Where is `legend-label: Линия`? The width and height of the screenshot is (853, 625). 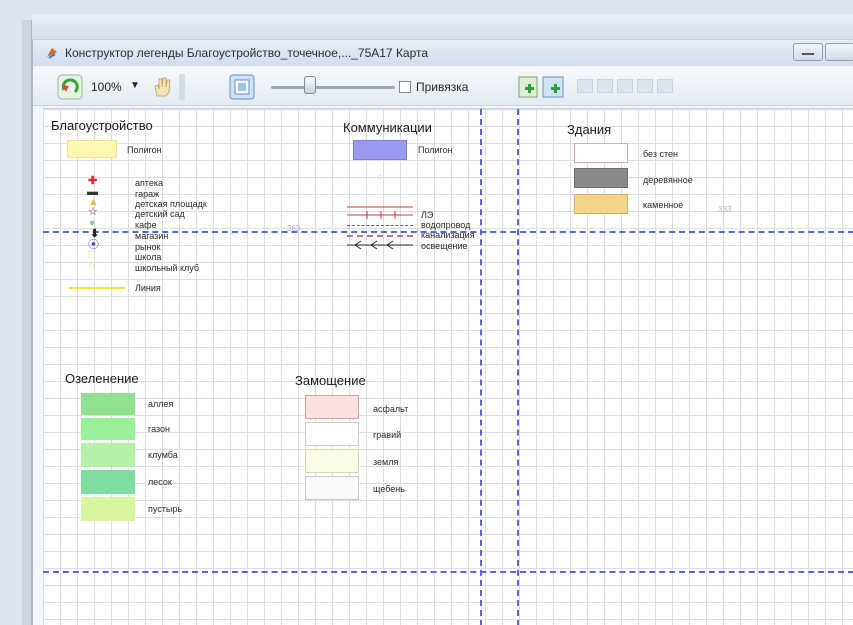
legend-label: Линия is located at coordinates (148, 288).